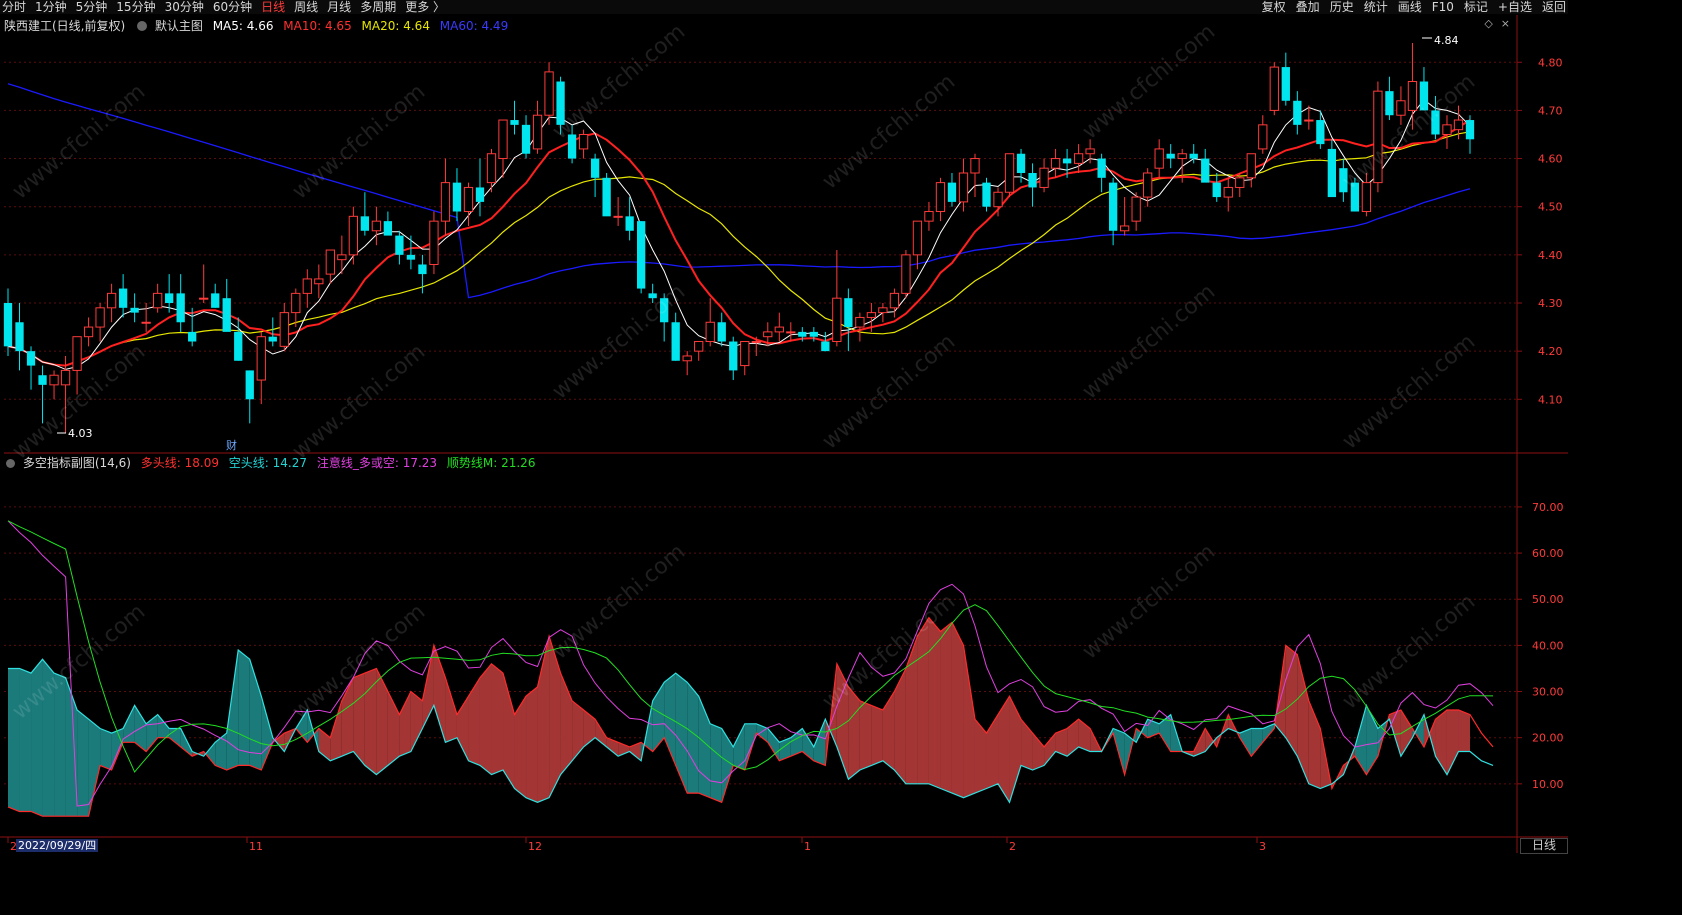 The width and height of the screenshot is (1682, 915). Describe the element at coordinates (807, 846) in the screenshot. I see `time-axis-label: 1` at that location.